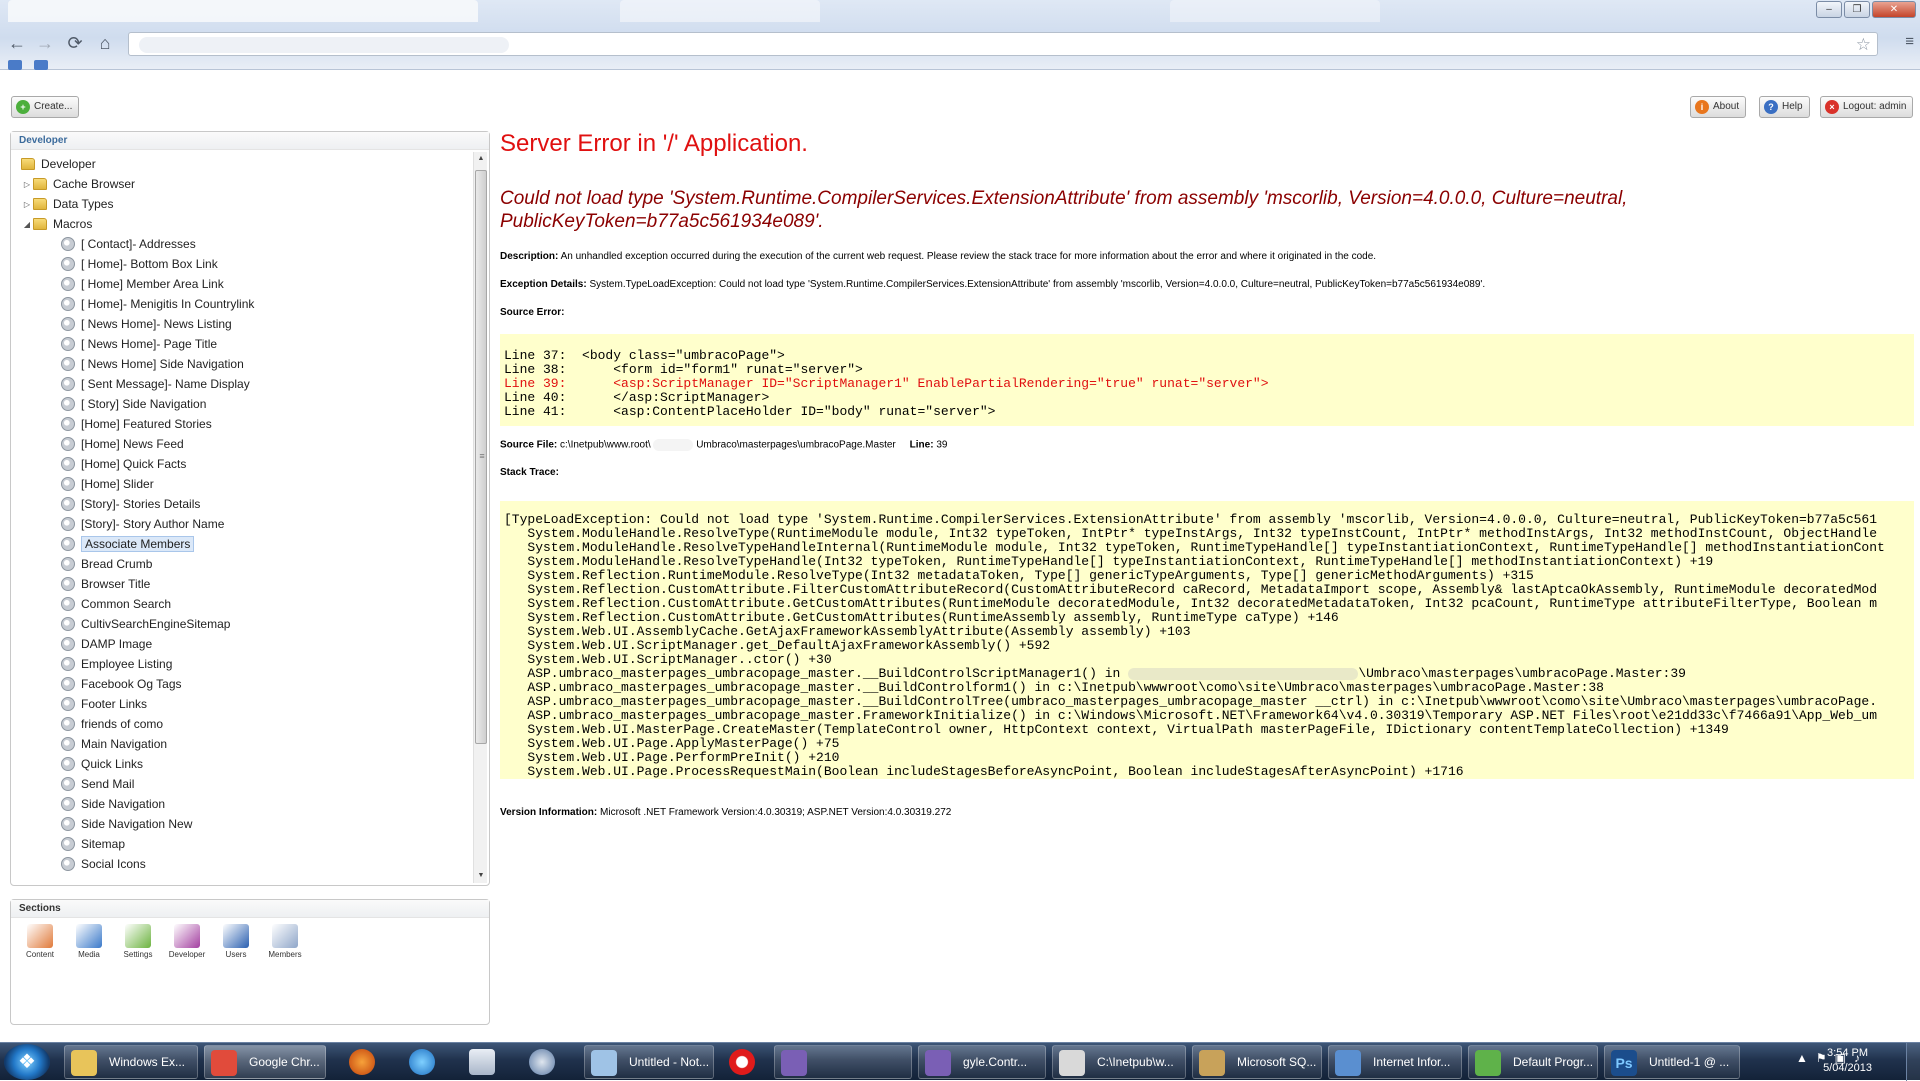  What do you see at coordinates (27, 1062) in the screenshot?
I see `start-button: ❖` at bounding box center [27, 1062].